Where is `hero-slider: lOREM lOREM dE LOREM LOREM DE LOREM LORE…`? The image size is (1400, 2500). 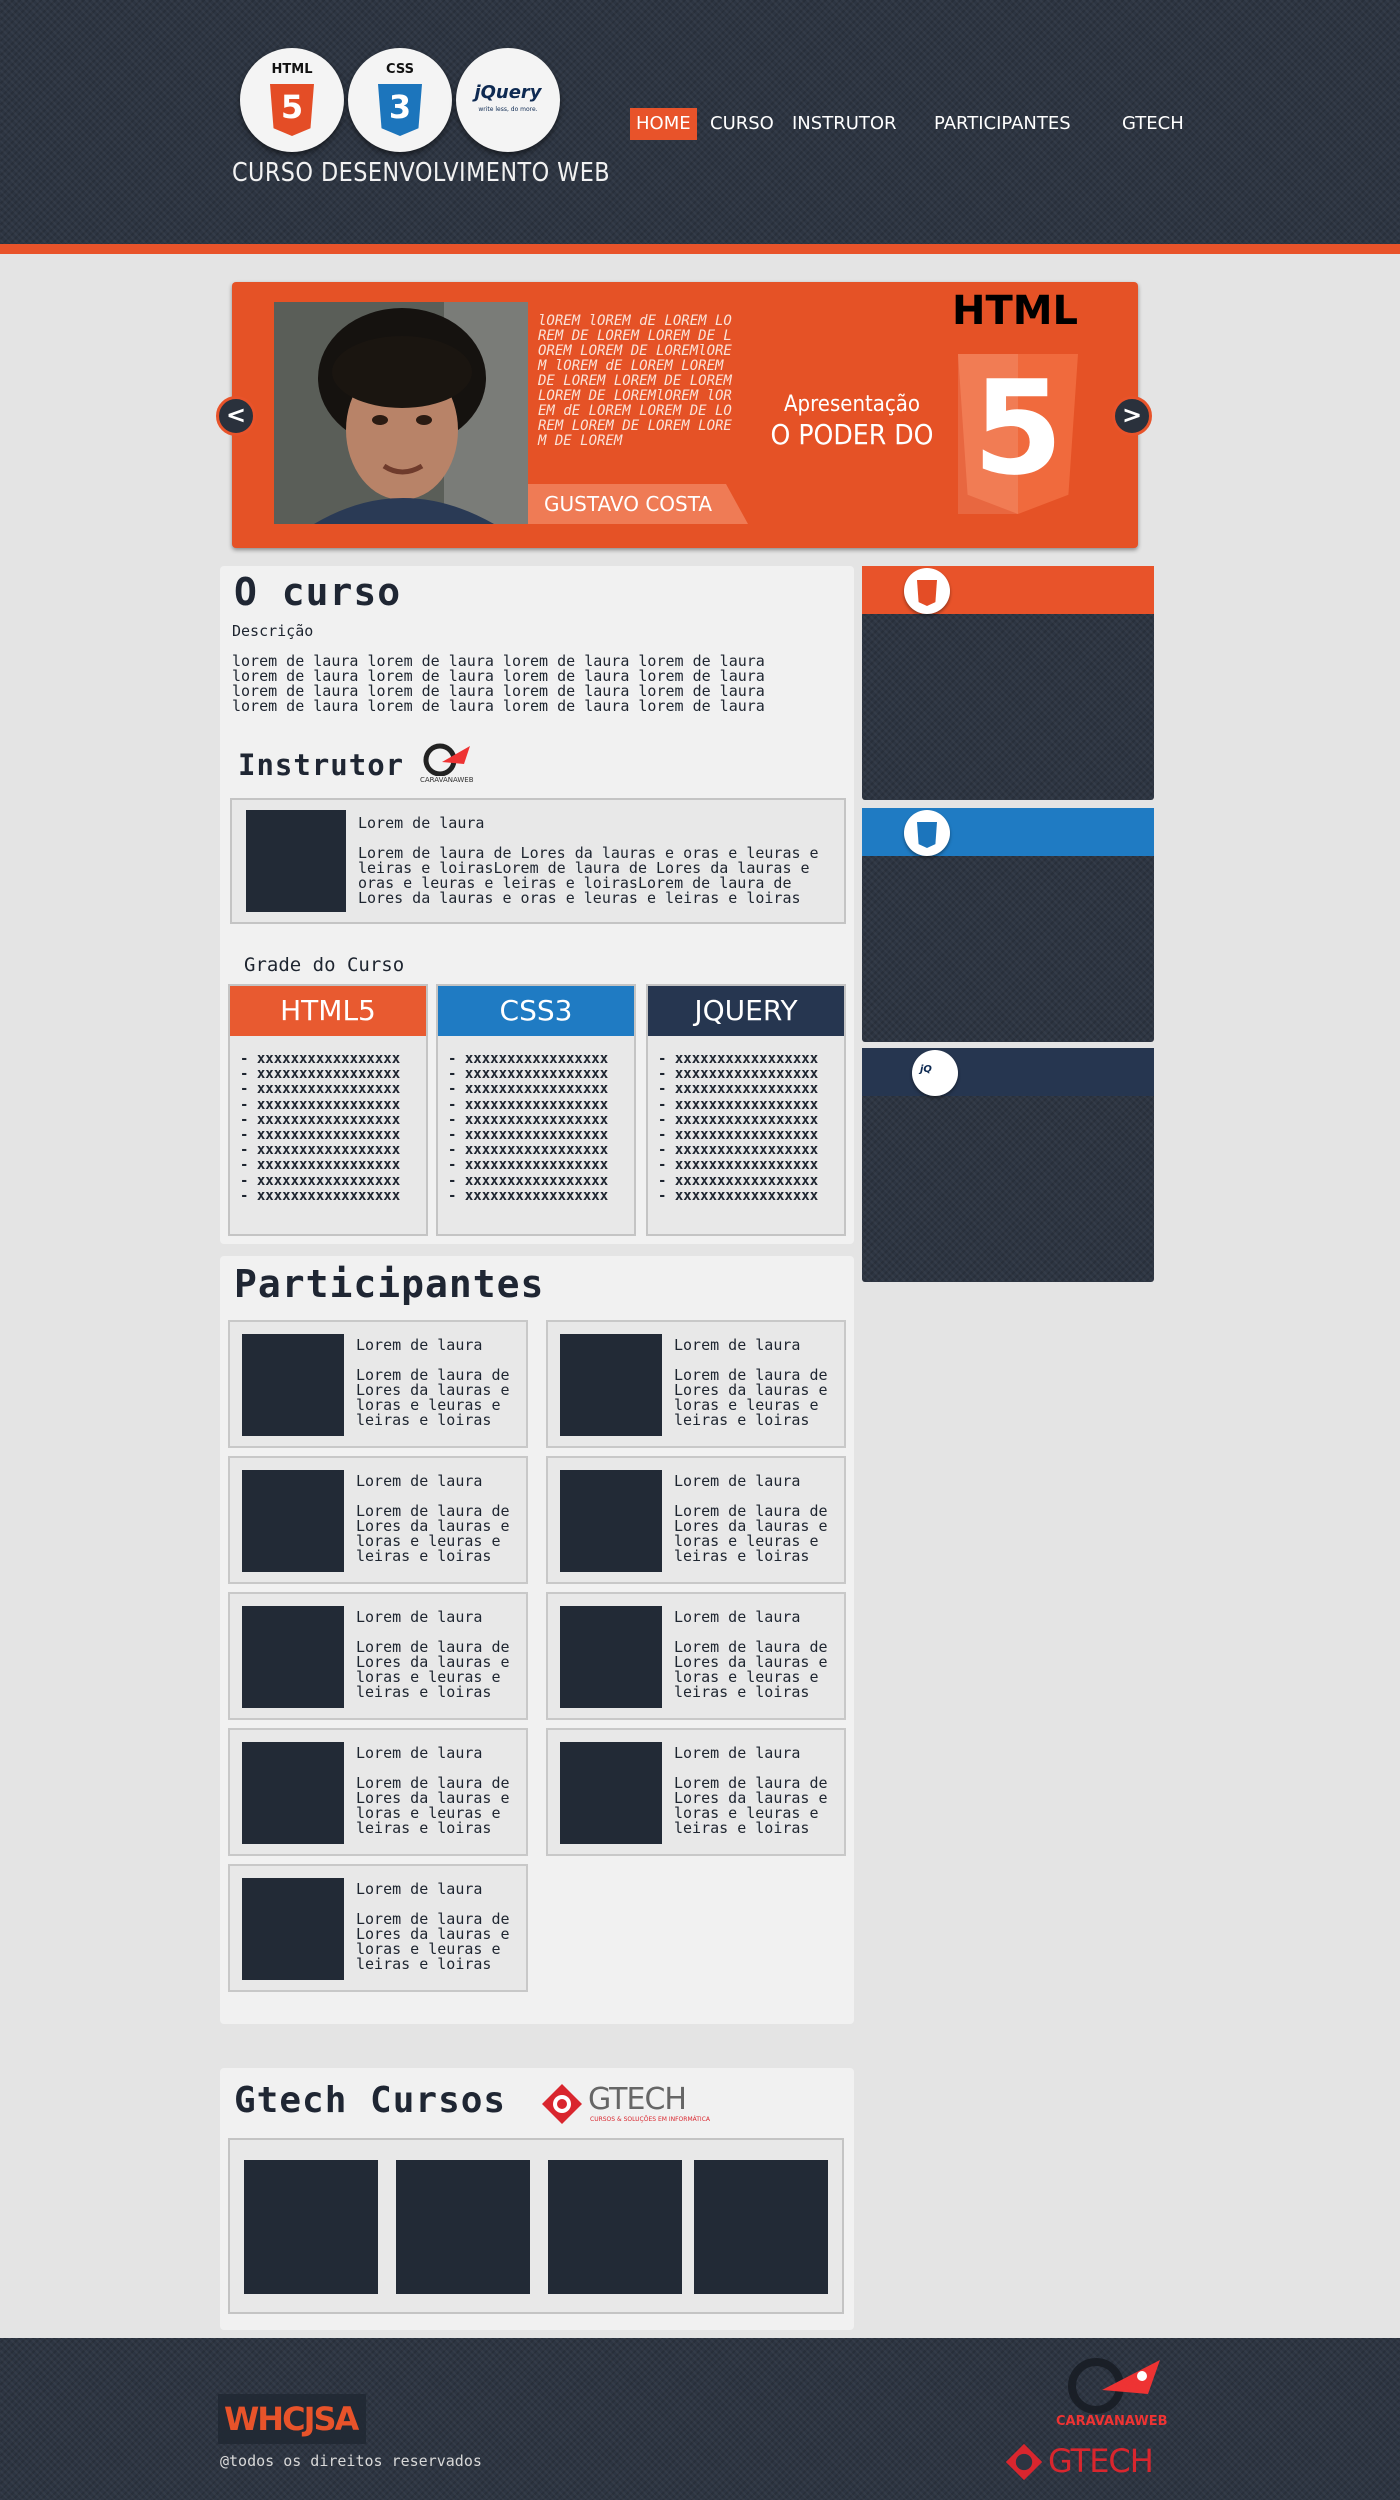 hero-slider: lOREM lOREM dE LOREM LOREM DE LOREM LORE… is located at coordinates (685, 415).